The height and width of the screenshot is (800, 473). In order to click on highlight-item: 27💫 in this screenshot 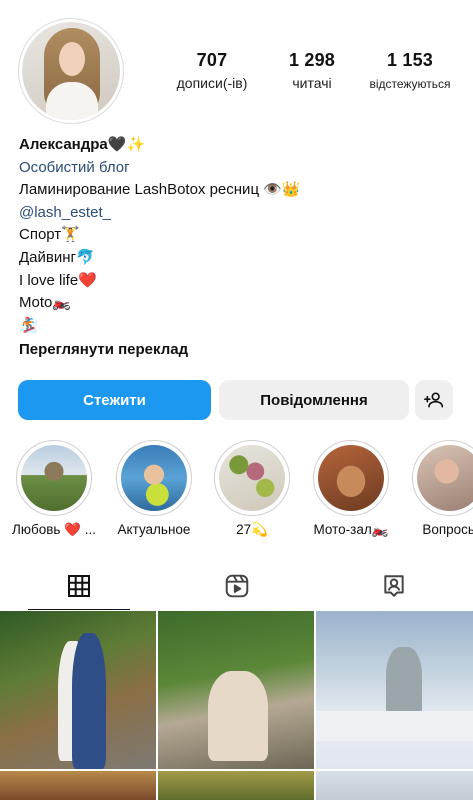, I will do `click(252, 489)`.